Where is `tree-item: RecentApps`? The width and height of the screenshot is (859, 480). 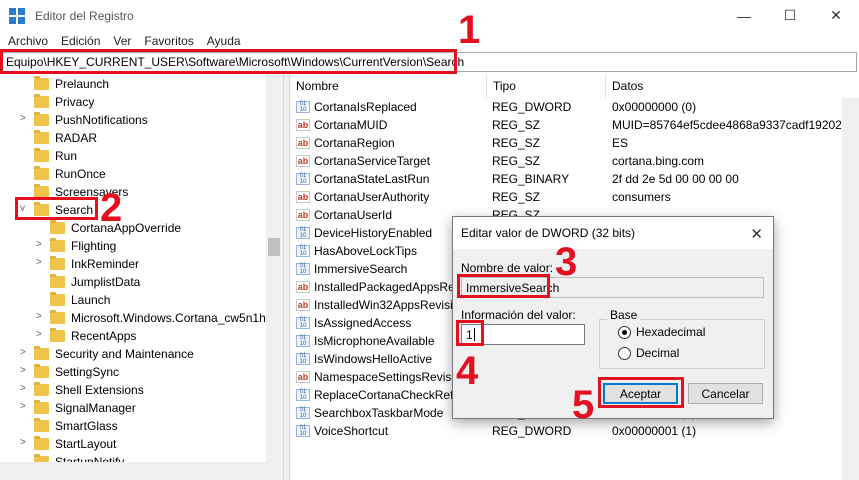 tree-item: RecentApps is located at coordinates (93, 336).